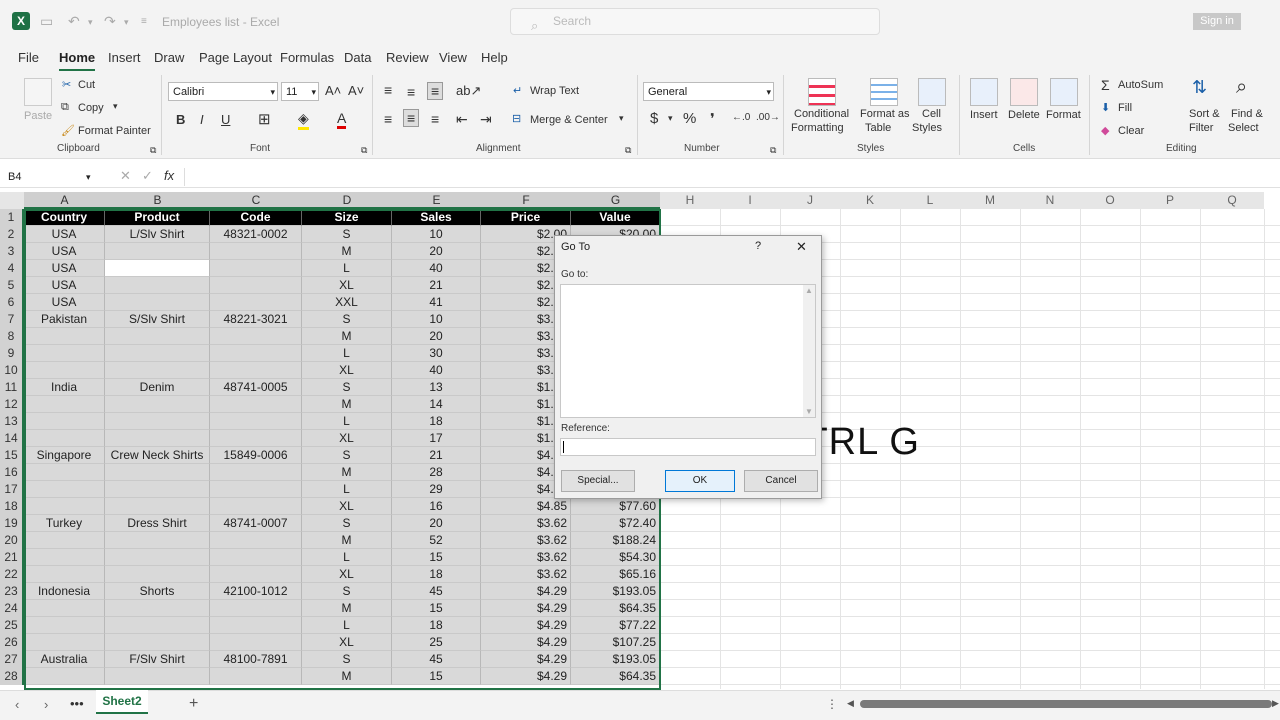  I want to click on format-as-table-icon, so click(884, 92).